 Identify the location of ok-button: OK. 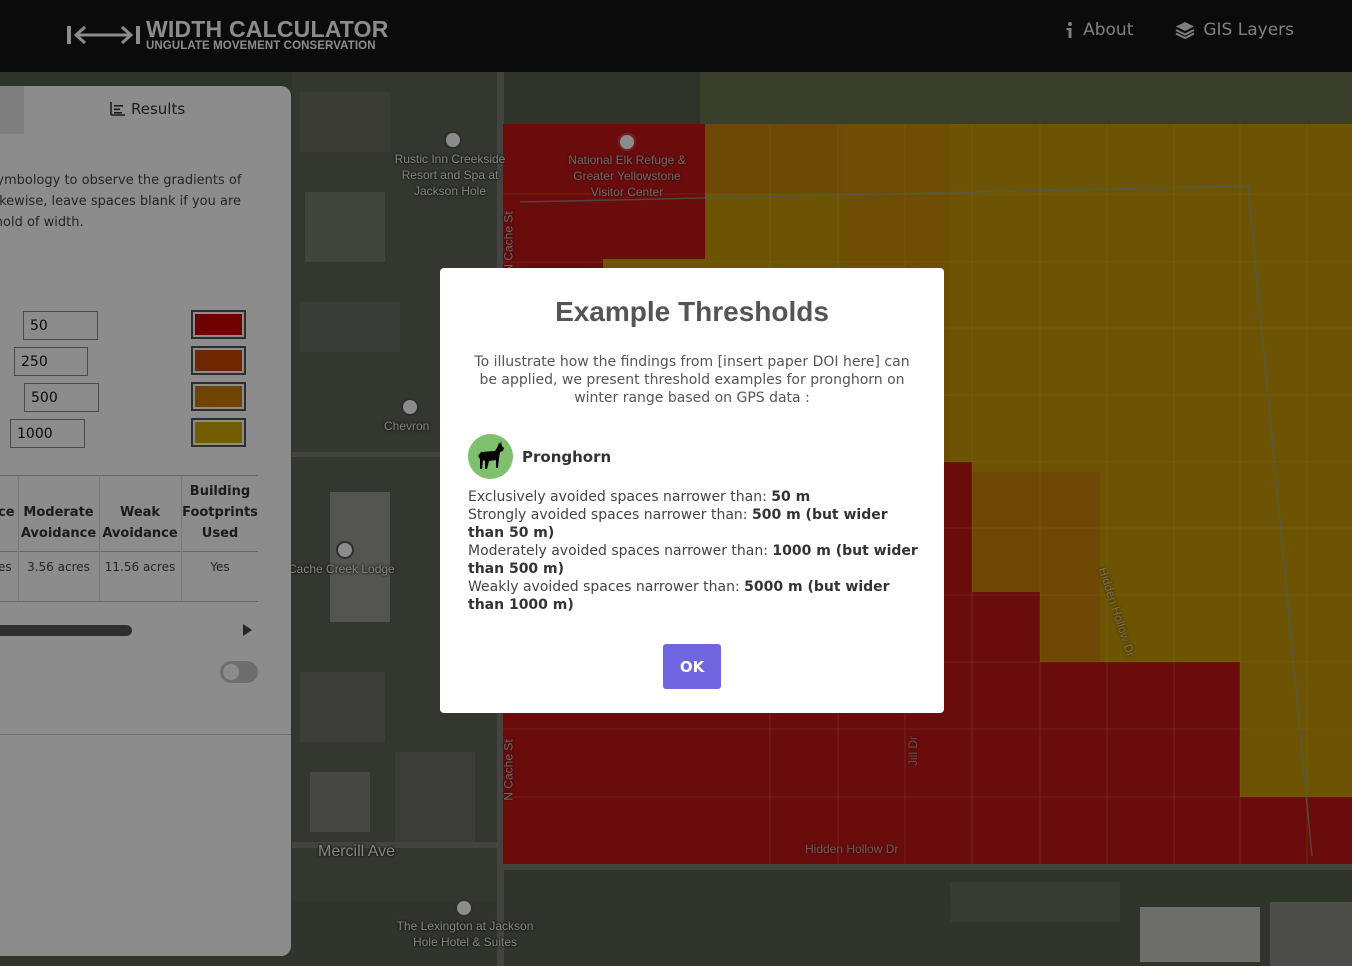
(692, 666).